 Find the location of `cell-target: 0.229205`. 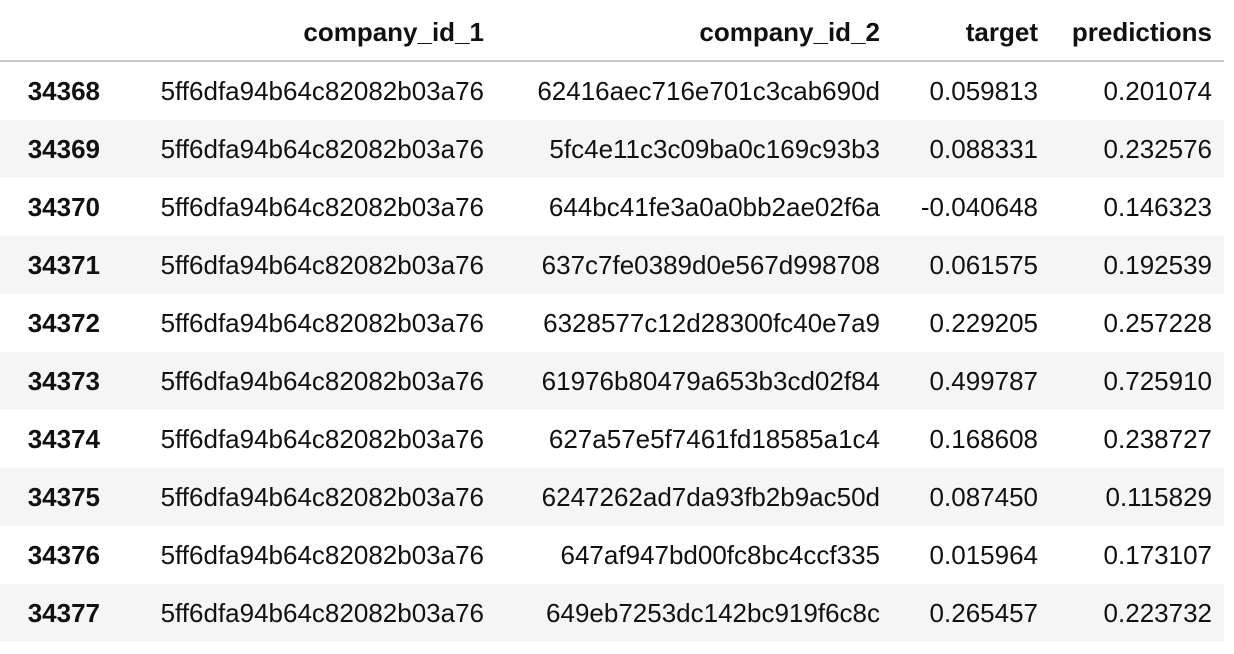

cell-target: 0.229205 is located at coordinates (983, 322).